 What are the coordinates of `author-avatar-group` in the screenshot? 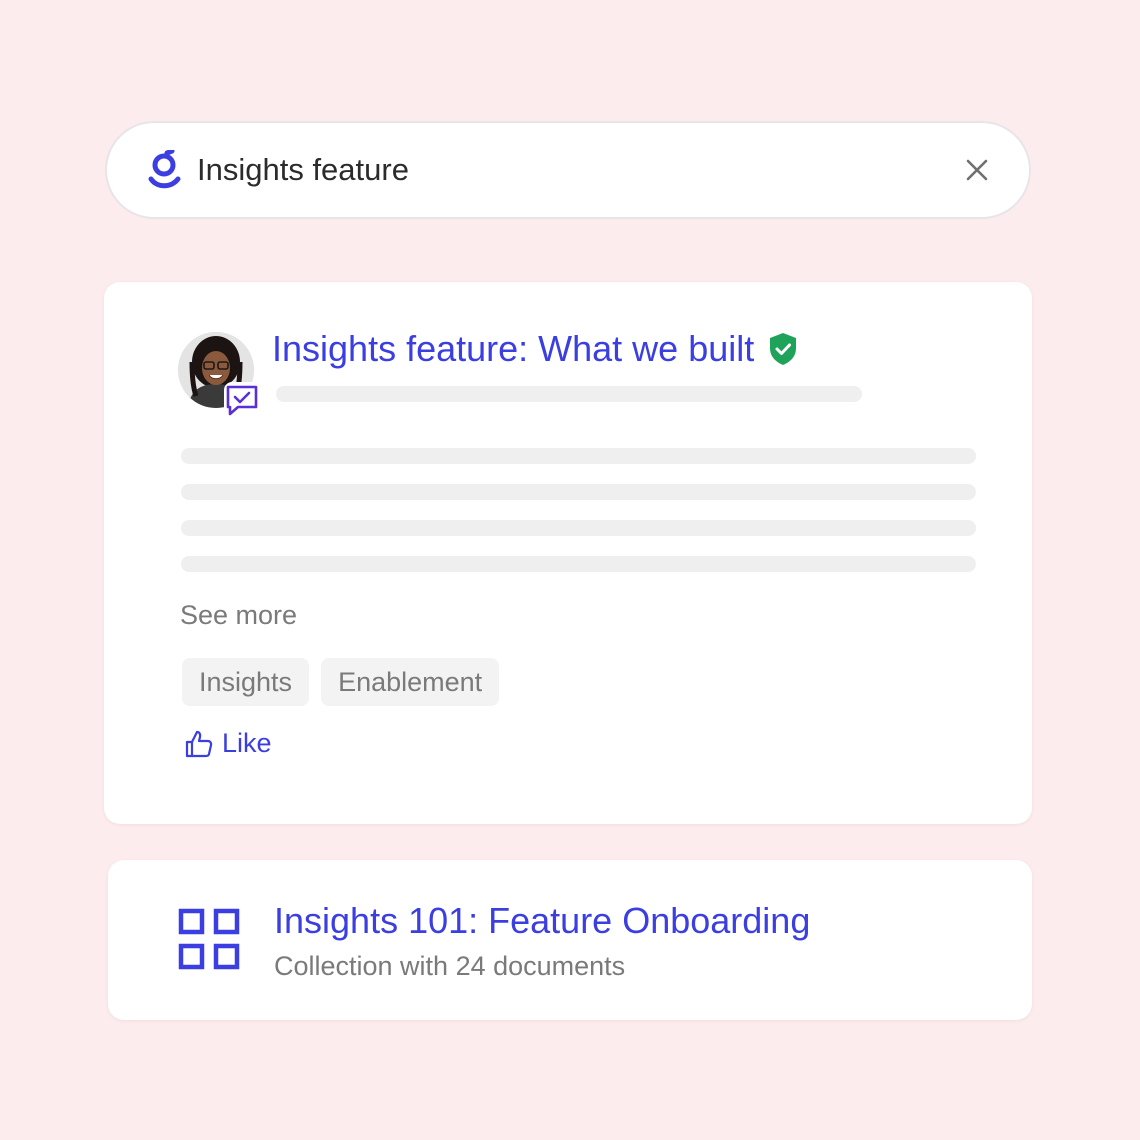 It's located at (221, 375).